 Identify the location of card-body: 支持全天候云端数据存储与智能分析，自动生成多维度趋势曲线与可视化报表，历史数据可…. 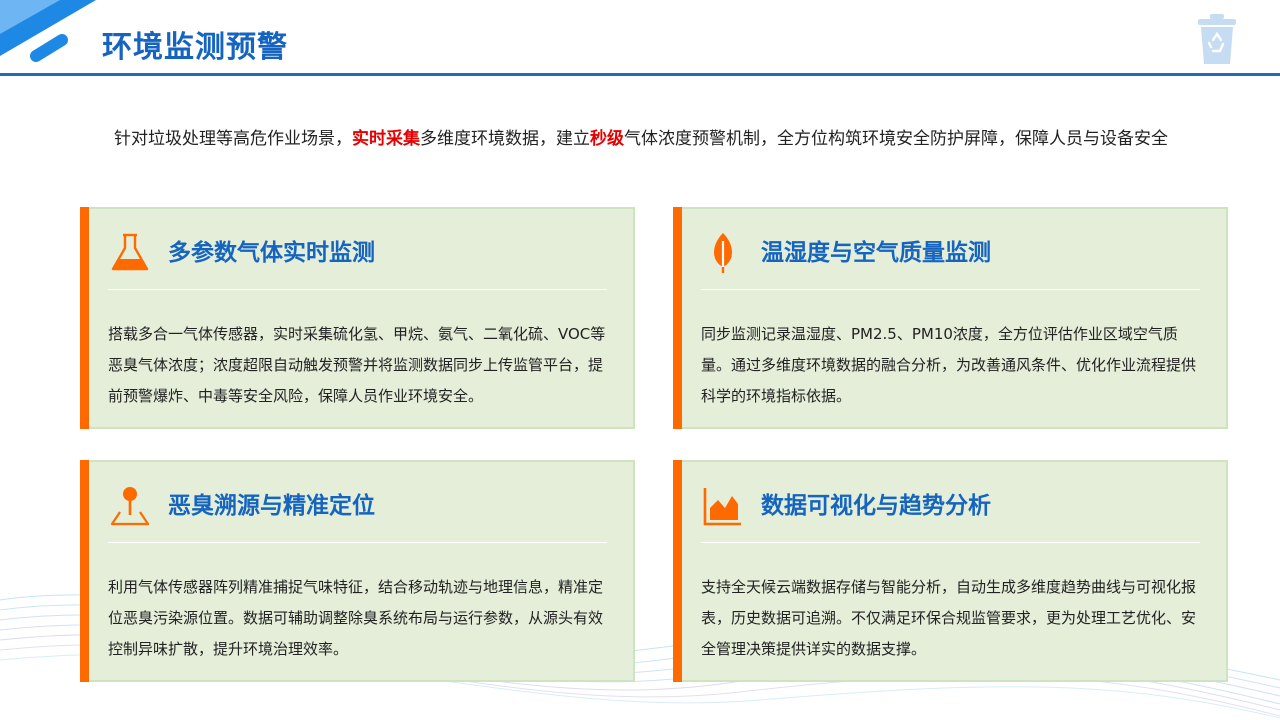
(949, 618).